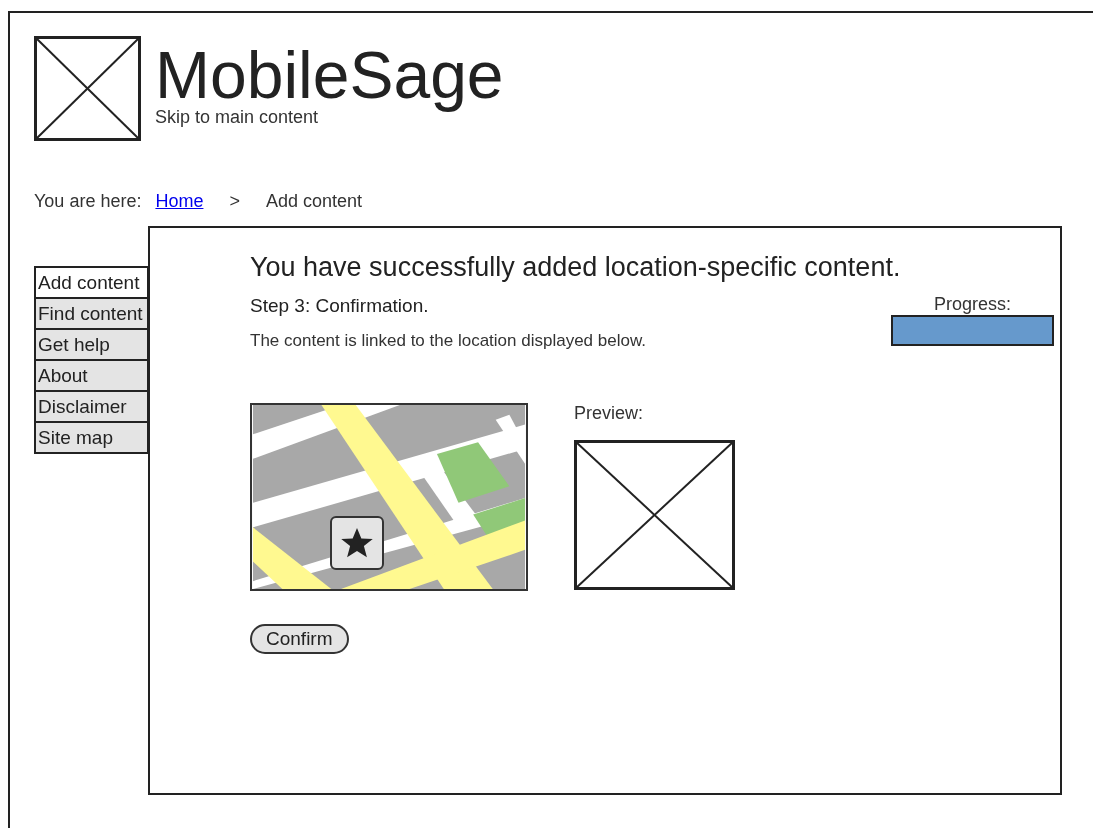 This screenshot has height=828, width=1093. What do you see at coordinates (340, 306) in the screenshot?
I see `step-title: Step 3: Confirmation.` at bounding box center [340, 306].